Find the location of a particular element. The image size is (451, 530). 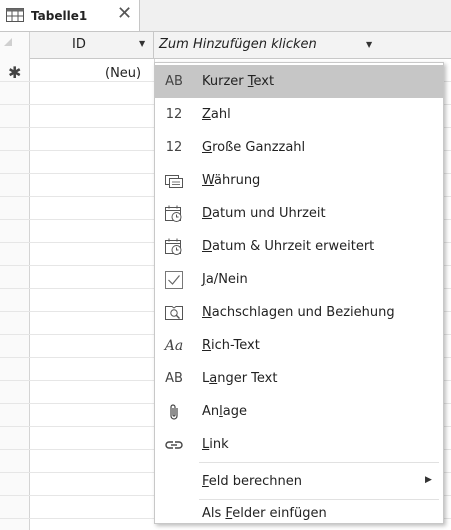

menu-item-anlage: Anlage is located at coordinates (299, 411).